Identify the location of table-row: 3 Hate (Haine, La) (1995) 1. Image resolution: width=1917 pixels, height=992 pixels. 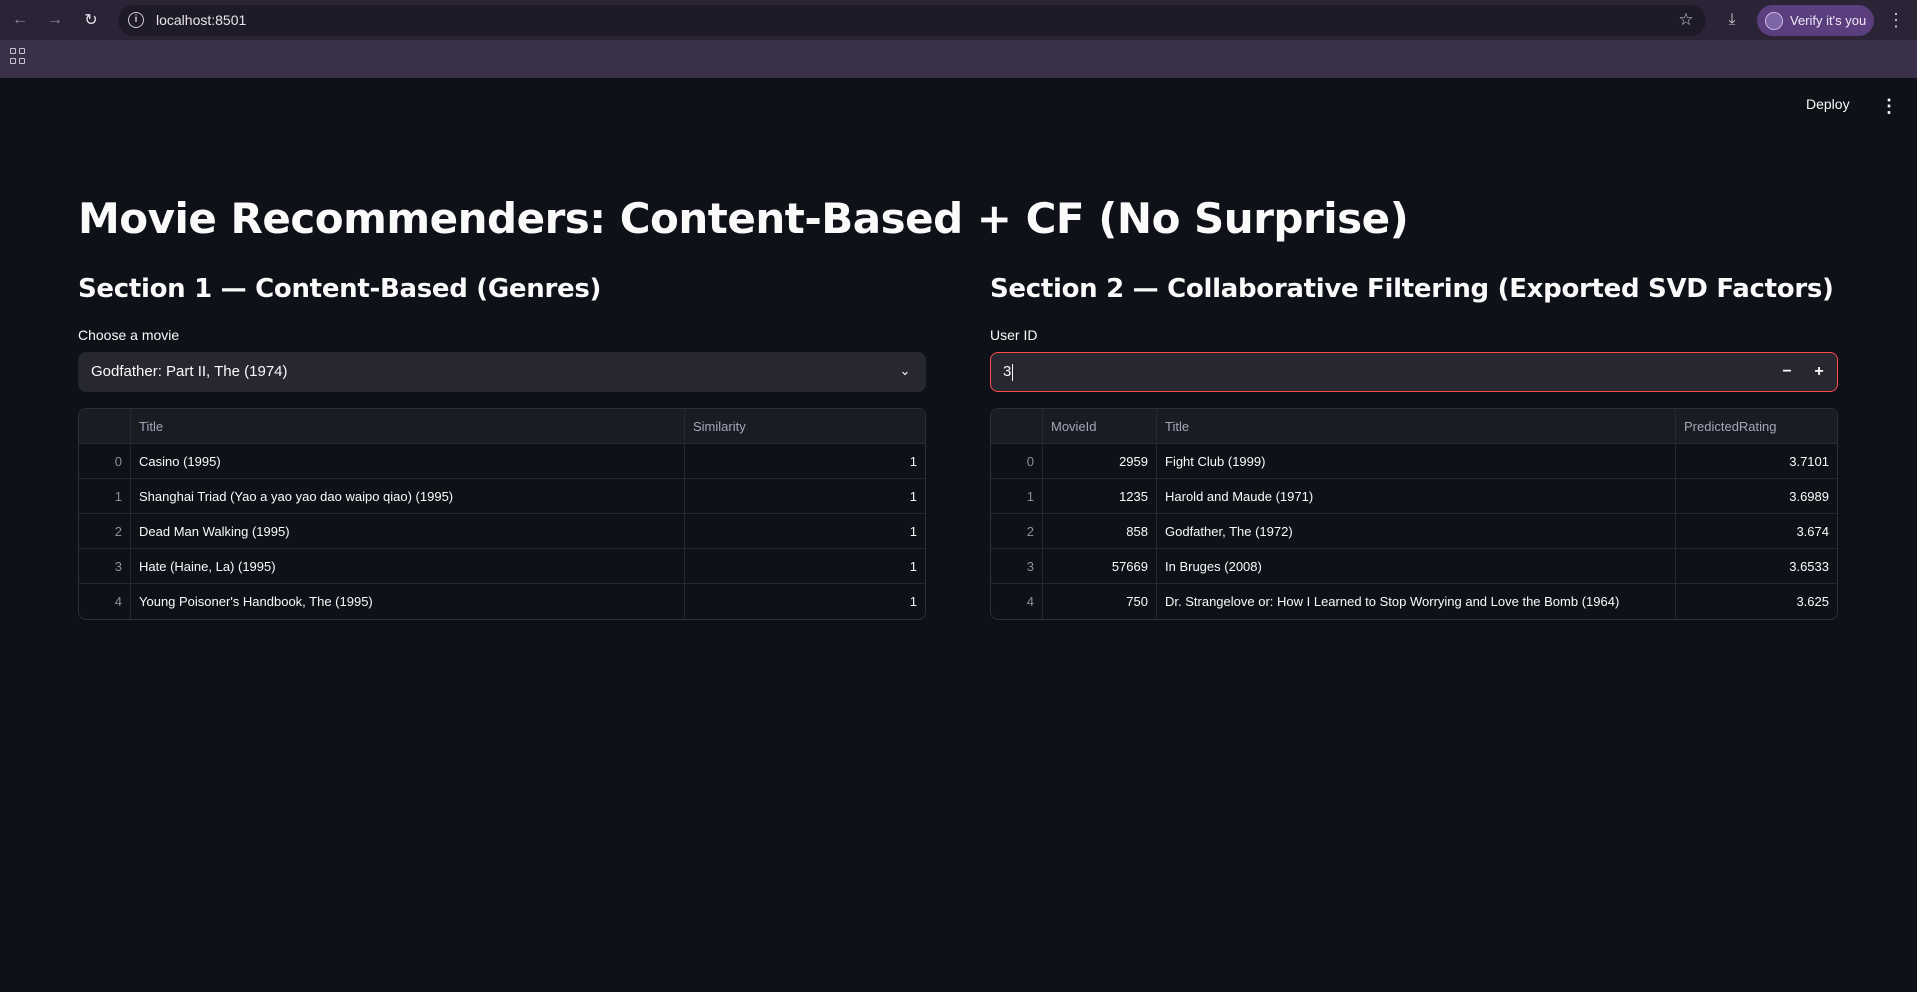
(502, 566).